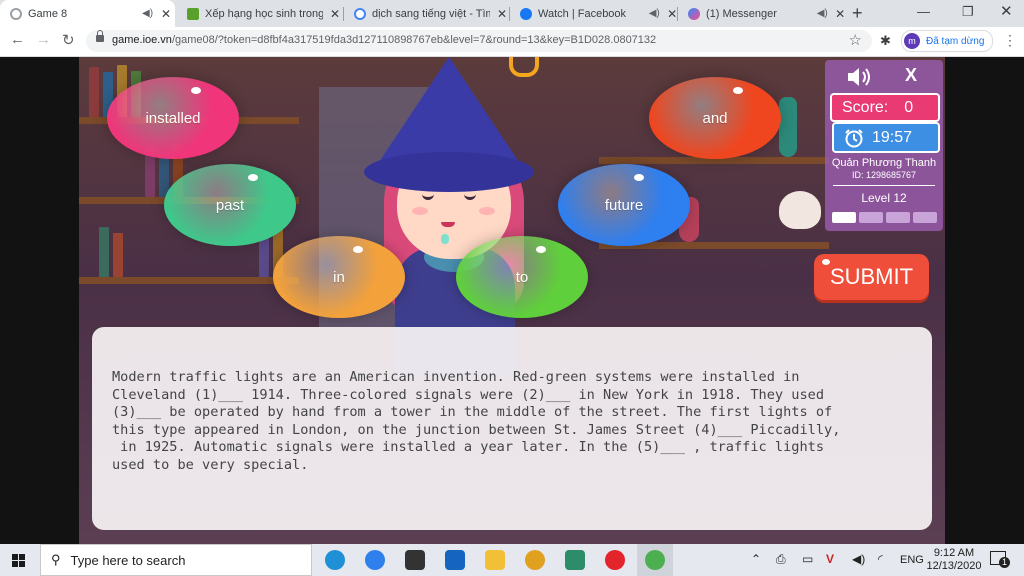  Describe the element at coordinates (880, 559) in the screenshot. I see `wifi-icon: ◜` at that location.